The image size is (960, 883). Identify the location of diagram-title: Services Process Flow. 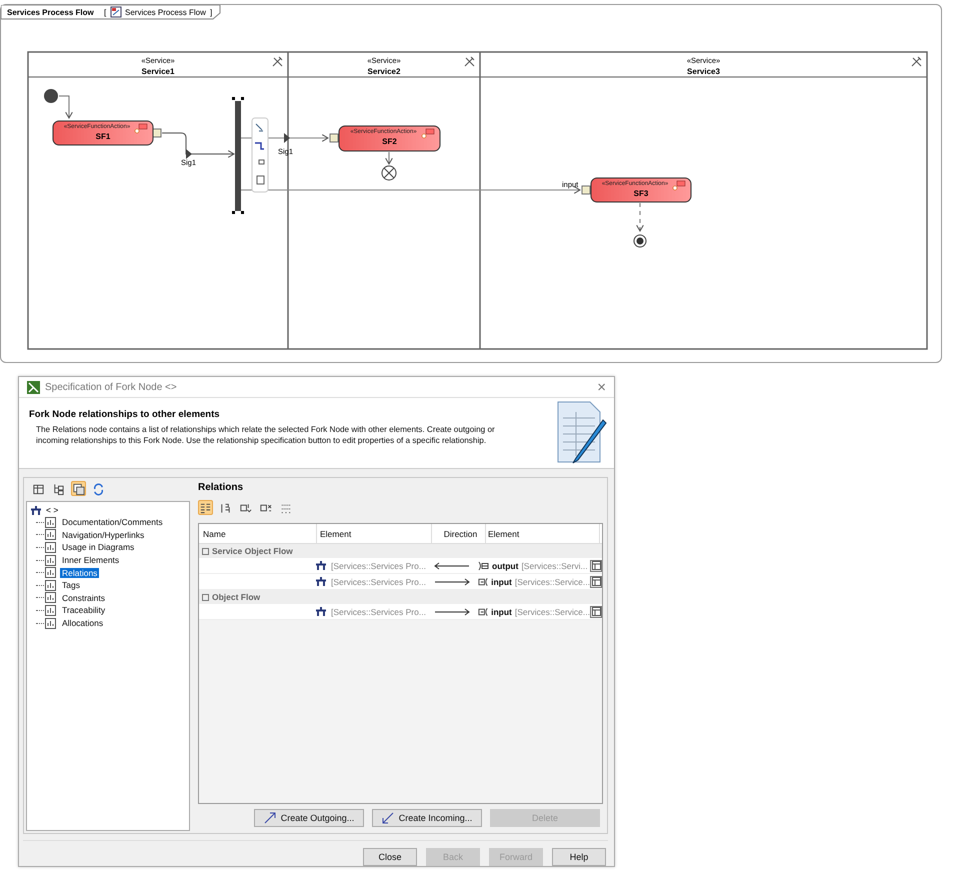
(50, 12).